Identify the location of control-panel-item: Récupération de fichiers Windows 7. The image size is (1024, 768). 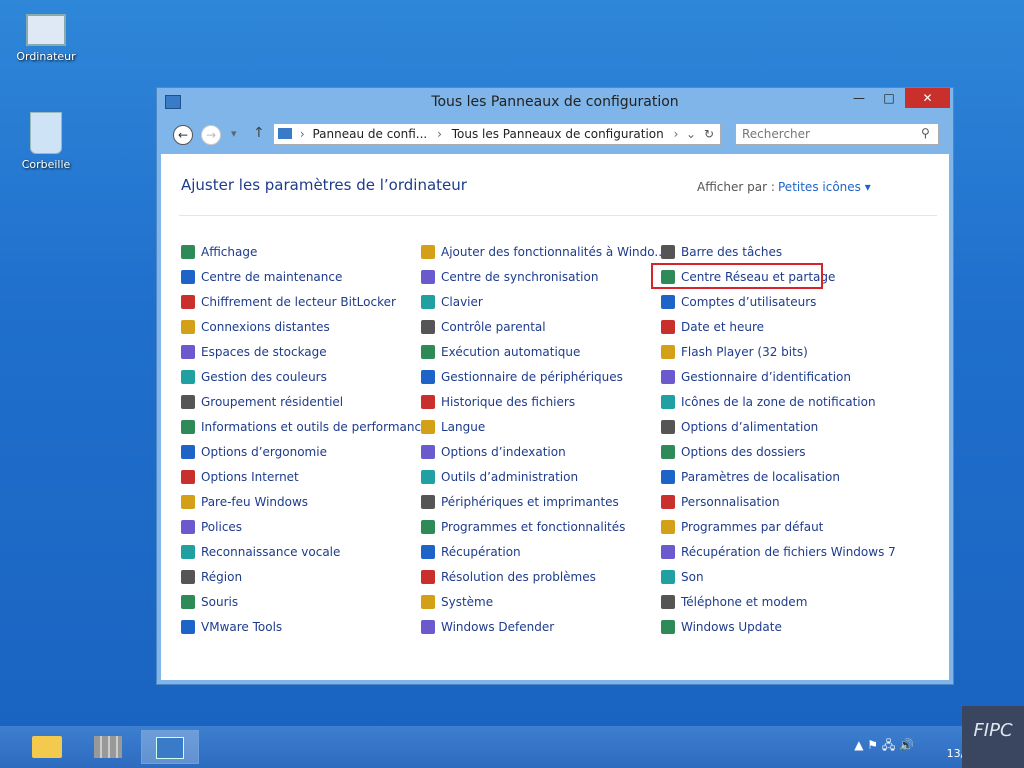
(778, 552).